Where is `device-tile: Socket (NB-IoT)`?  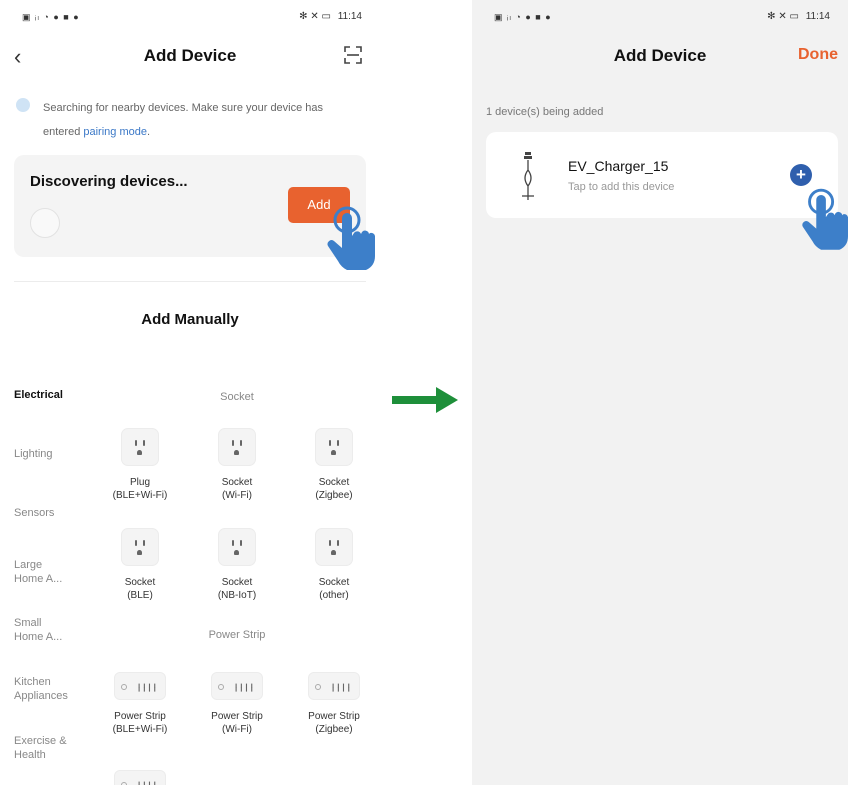
device-tile: Socket (NB-IoT) is located at coordinates (237, 565).